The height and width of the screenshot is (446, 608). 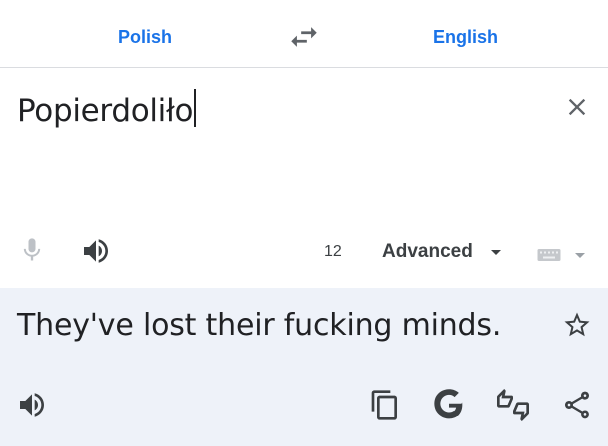 I want to click on keyboard-input-button, so click(x=561, y=255).